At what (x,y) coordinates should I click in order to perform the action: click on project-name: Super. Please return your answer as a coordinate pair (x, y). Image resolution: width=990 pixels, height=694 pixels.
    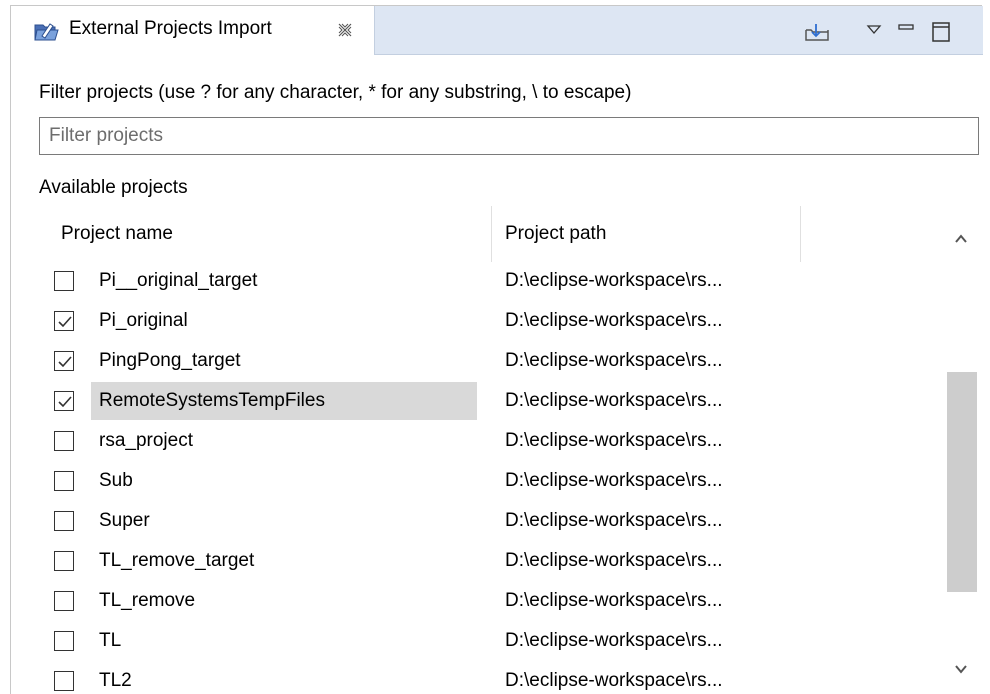
    Looking at the image, I should click on (124, 520).